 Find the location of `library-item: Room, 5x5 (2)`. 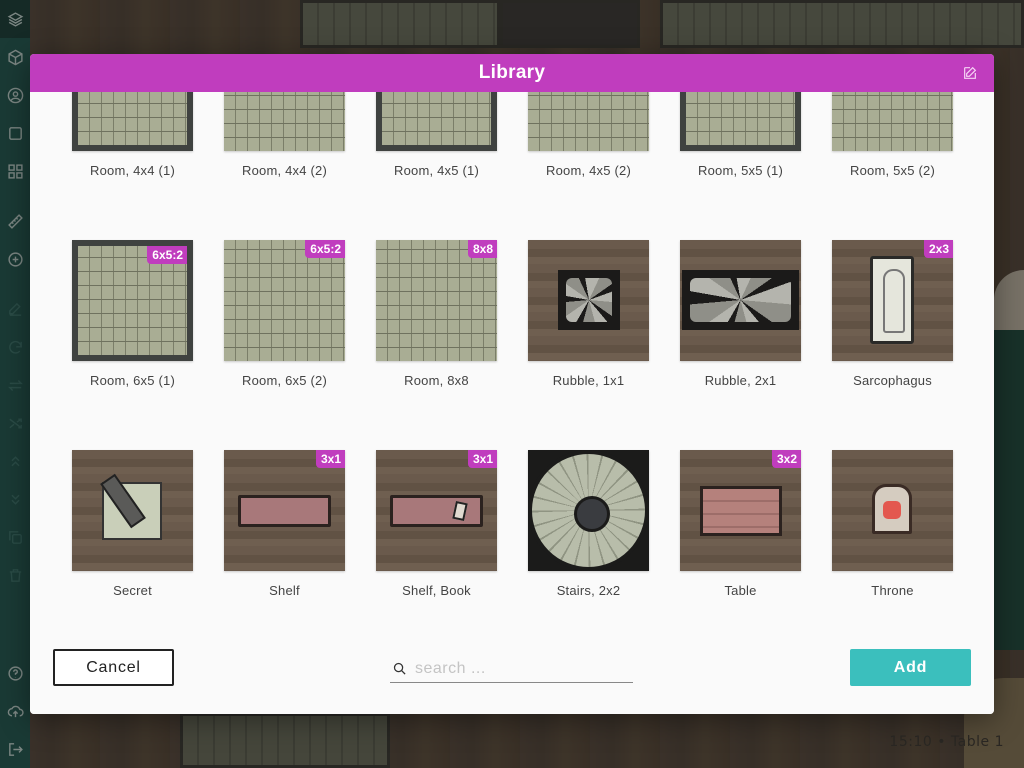

library-item: Room, 5x5 (2) is located at coordinates (892, 135).